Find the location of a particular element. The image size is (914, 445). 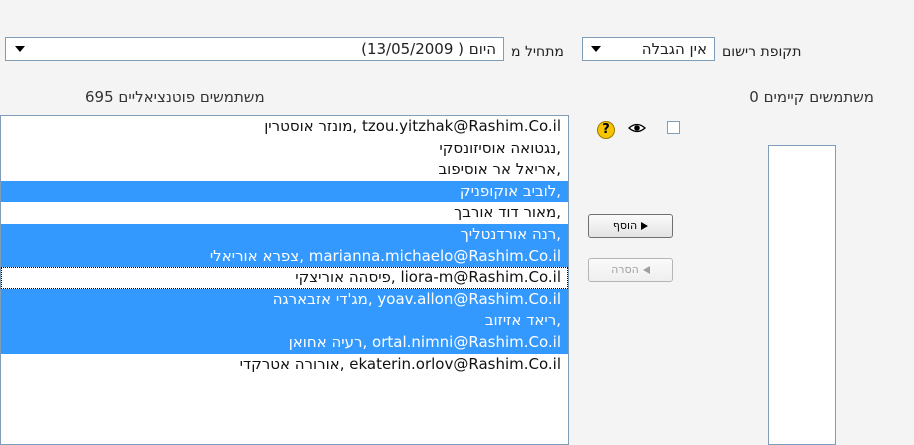

list-item: ריאד אזיזוב, is located at coordinates (284, 321).